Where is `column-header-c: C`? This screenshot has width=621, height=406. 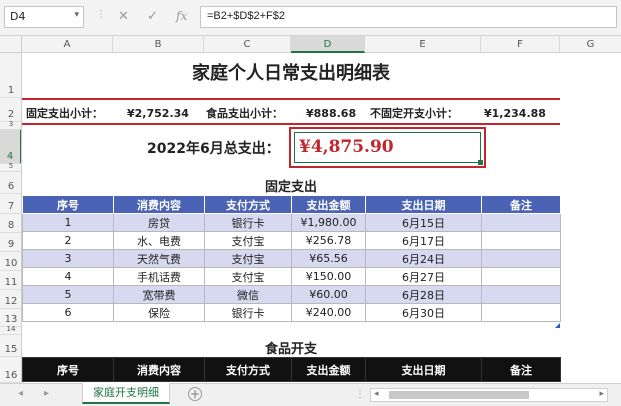 column-header-c: C is located at coordinates (247, 44).